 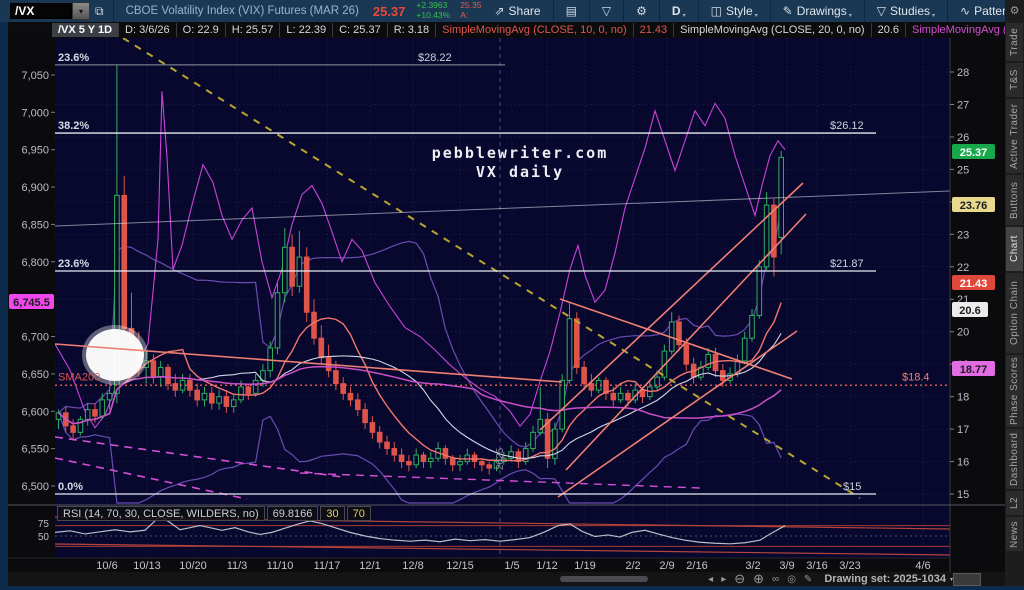 What do you see at coordinates (963, 398) in the screenshot?
I see `right-axis-tick: 18` at bounding box center [963, 398].